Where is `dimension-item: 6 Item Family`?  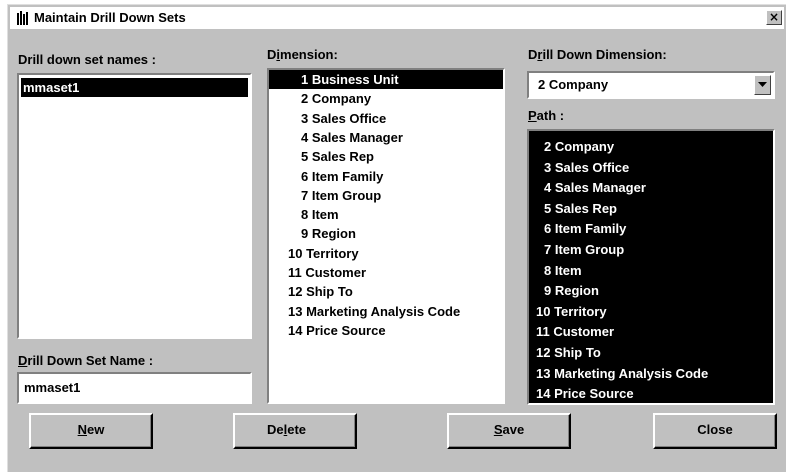
dimension-item: 6 Item Family is located at coordinates (386, 176).